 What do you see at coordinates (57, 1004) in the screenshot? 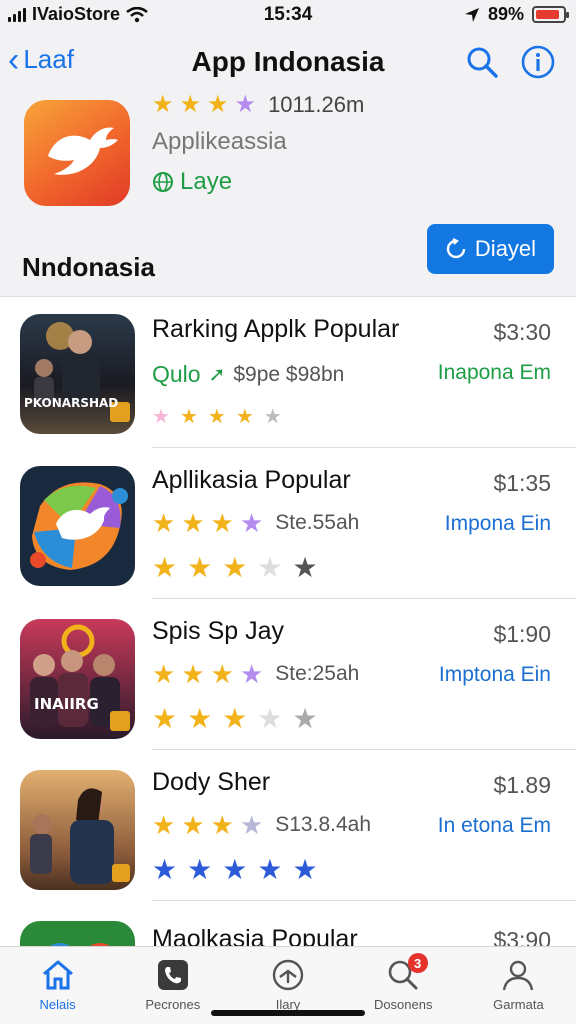
I see `tab-label: Nelais` at bounding box center [57, 1004].